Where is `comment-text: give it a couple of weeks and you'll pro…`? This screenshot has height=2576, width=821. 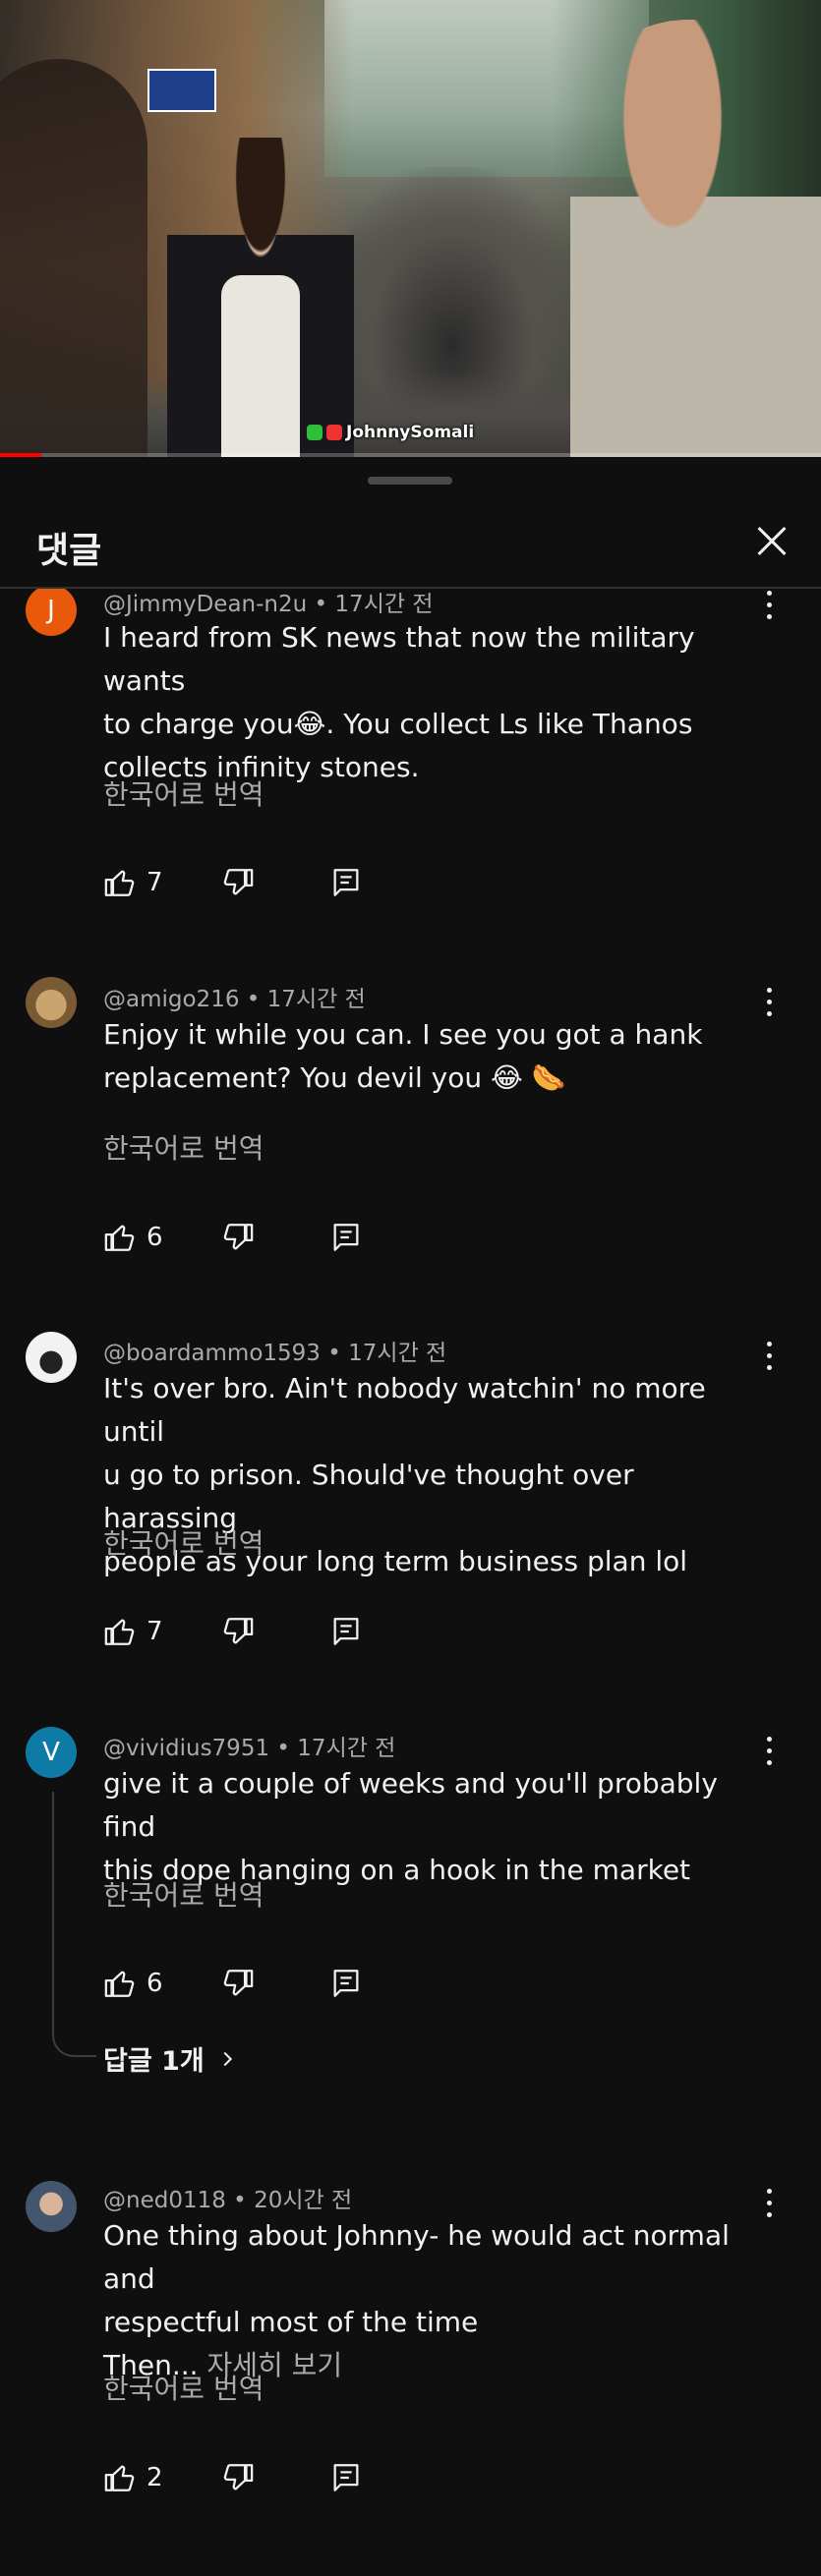
comment-text: give it a couple of weeks and you'll pro… is located at coordinates (437, 1827).